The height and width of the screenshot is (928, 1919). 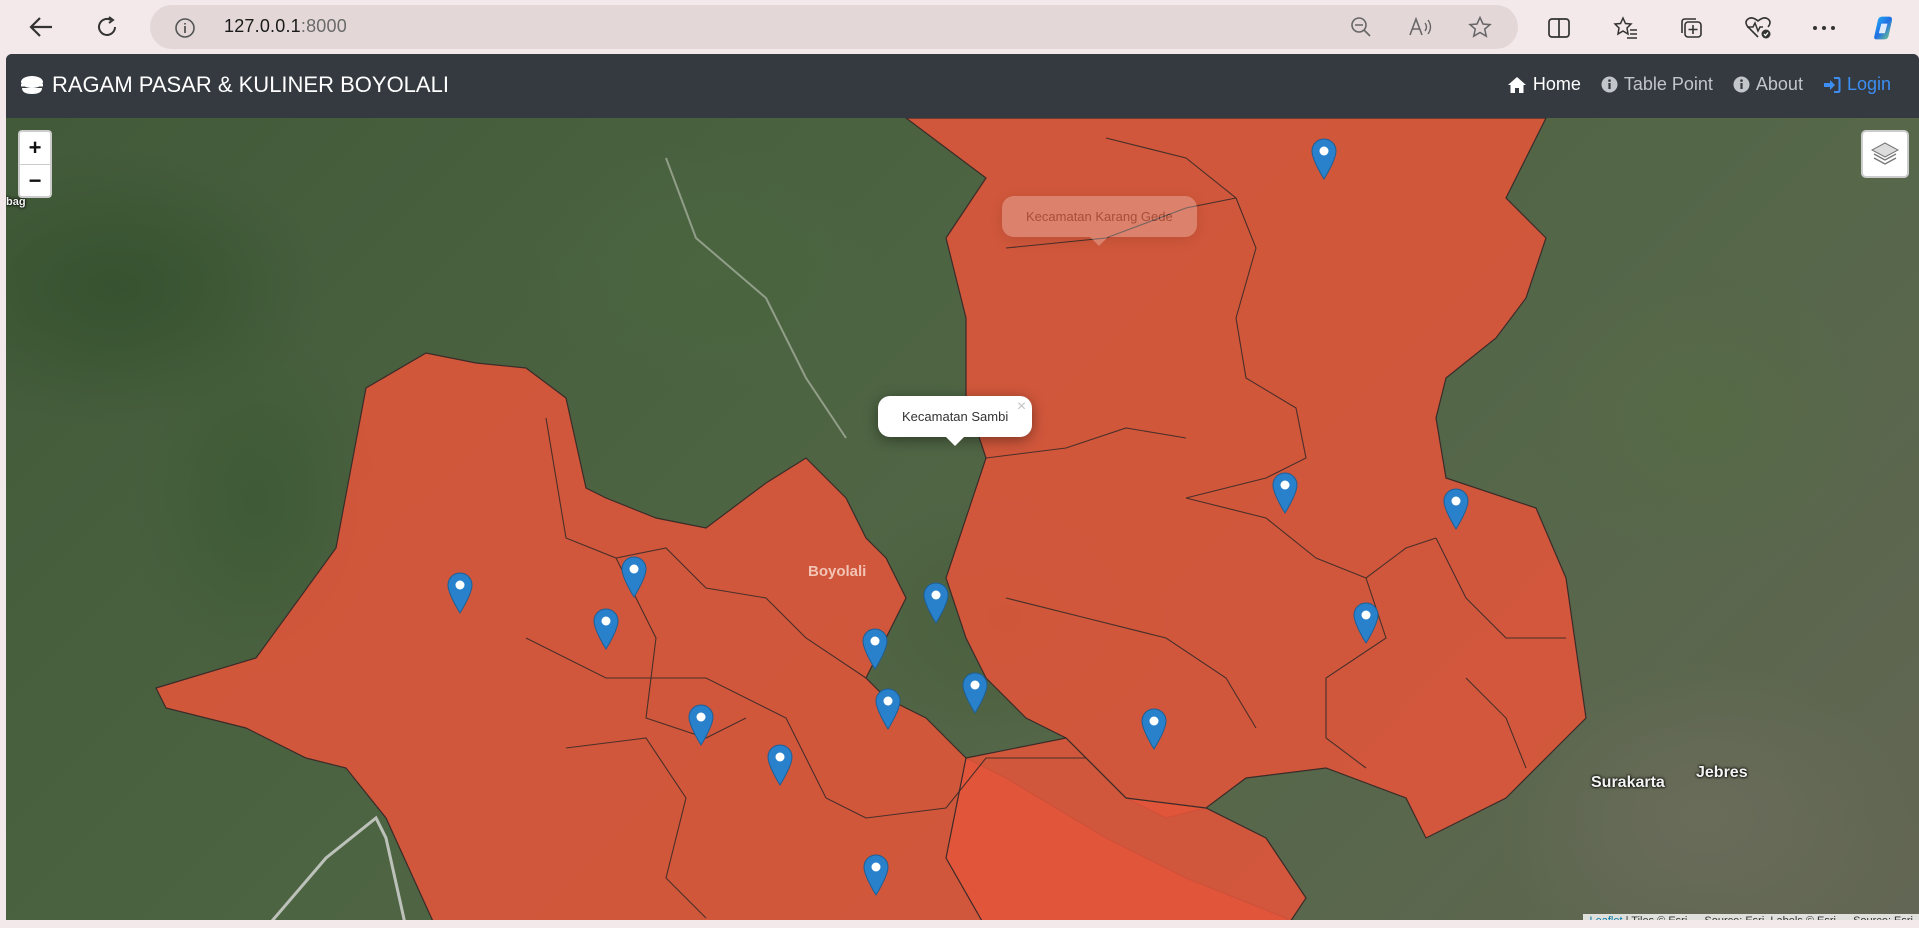 I want to click on browser-toolbar: 127.0.0.1:8000, so click(x=959, y=27).